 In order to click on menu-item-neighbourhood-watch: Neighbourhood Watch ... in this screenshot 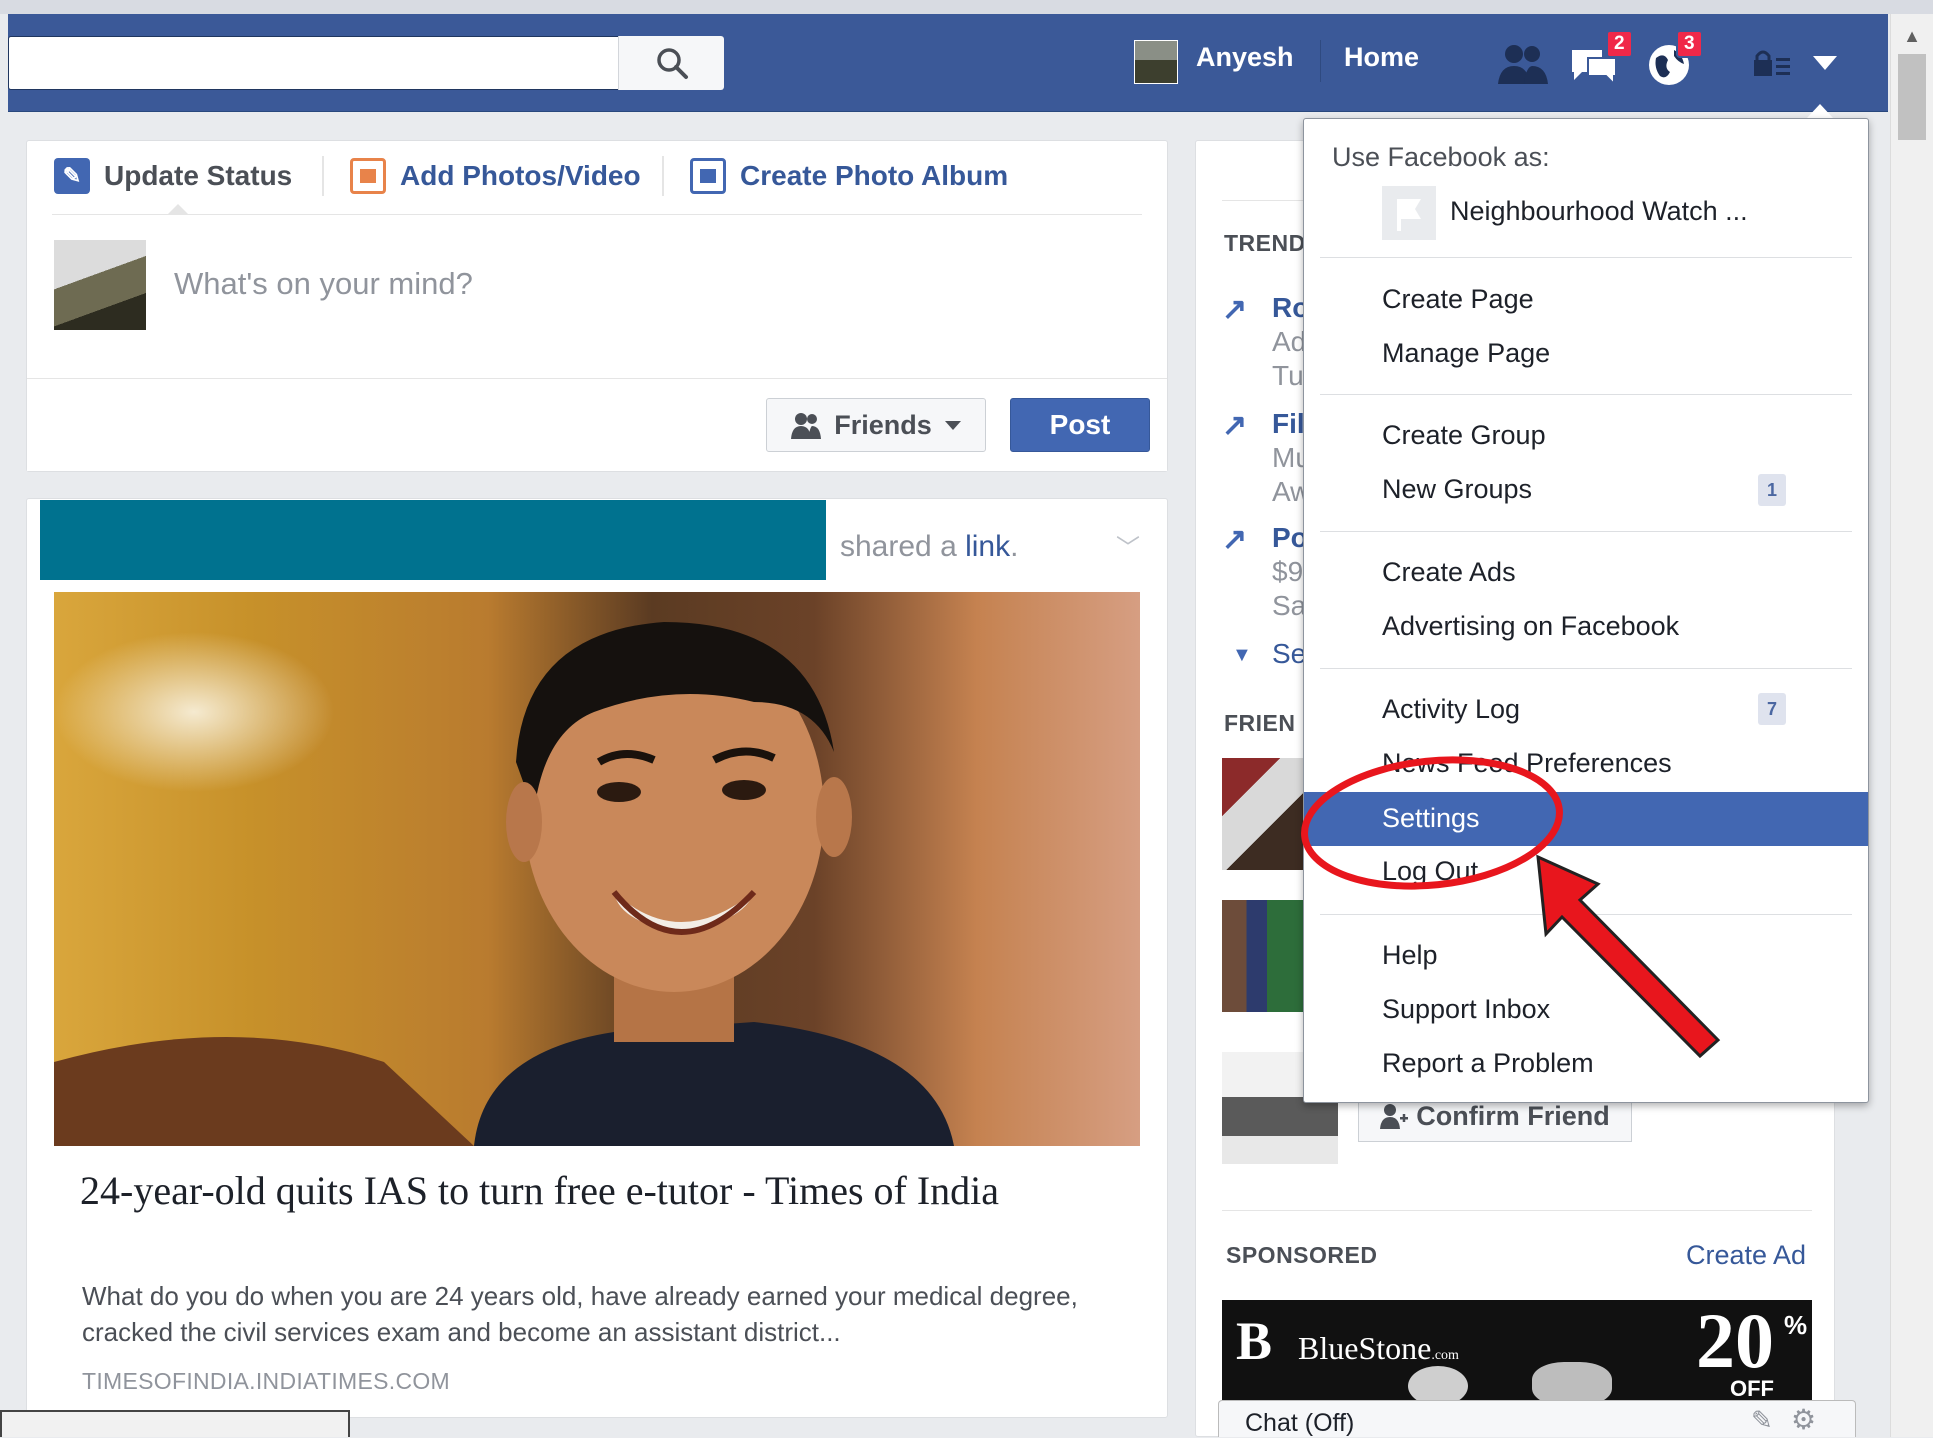, I will do `click(1599, 211)`.